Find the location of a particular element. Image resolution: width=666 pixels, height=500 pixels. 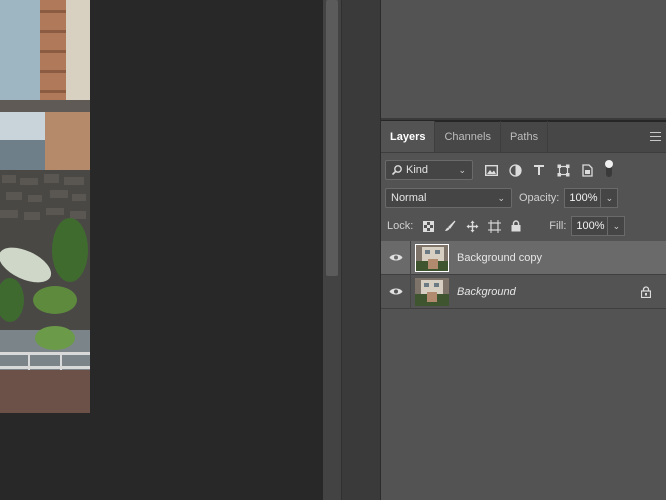

adjustment-icon is located at coordinates (515, 170).